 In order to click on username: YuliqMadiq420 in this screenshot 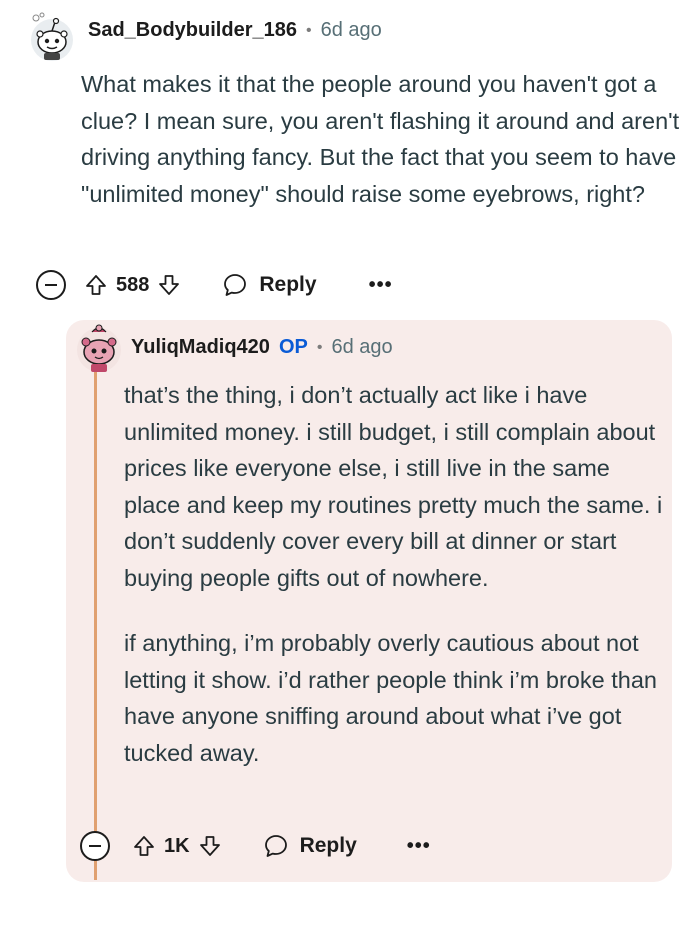, I will do `click(200, 347)`.